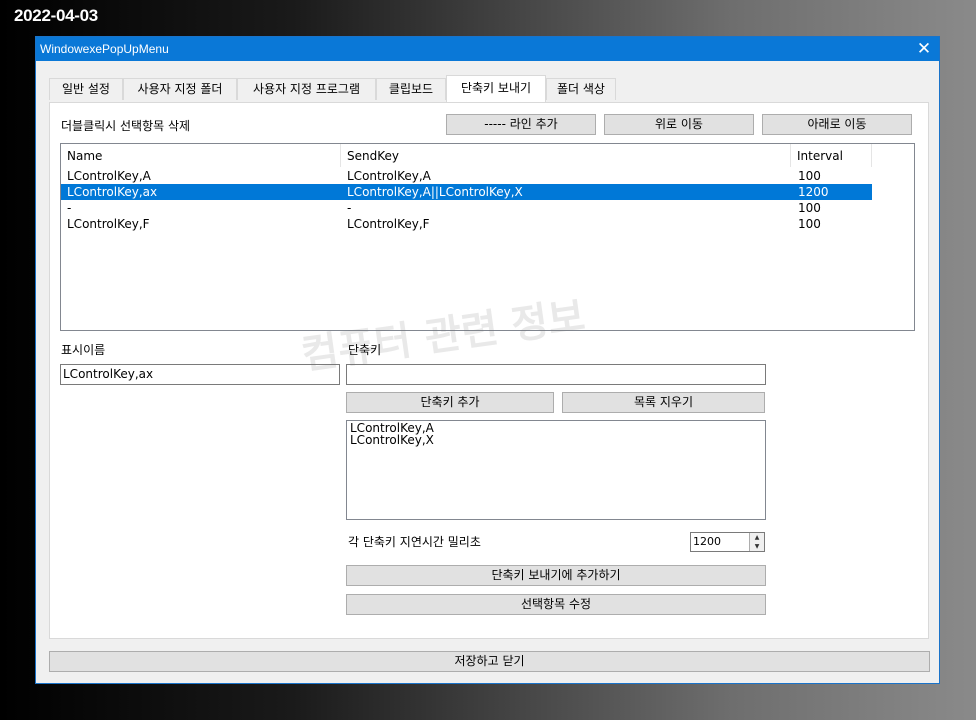 The image size is (976, 720). Describe the element at coordinates (581, 89) in the screenshot. I see `tab-folder-color: 폴더 색상` at that location.